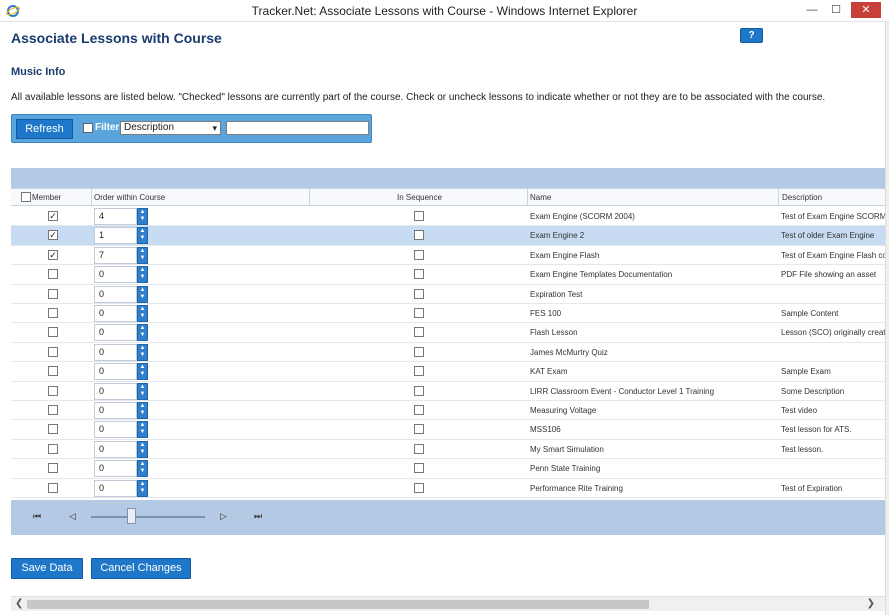 This screenshot has height=615, width=889. I want to click on table-row: 0 ▲ ▼ James McMurtry Quiz, so click(448, 353).